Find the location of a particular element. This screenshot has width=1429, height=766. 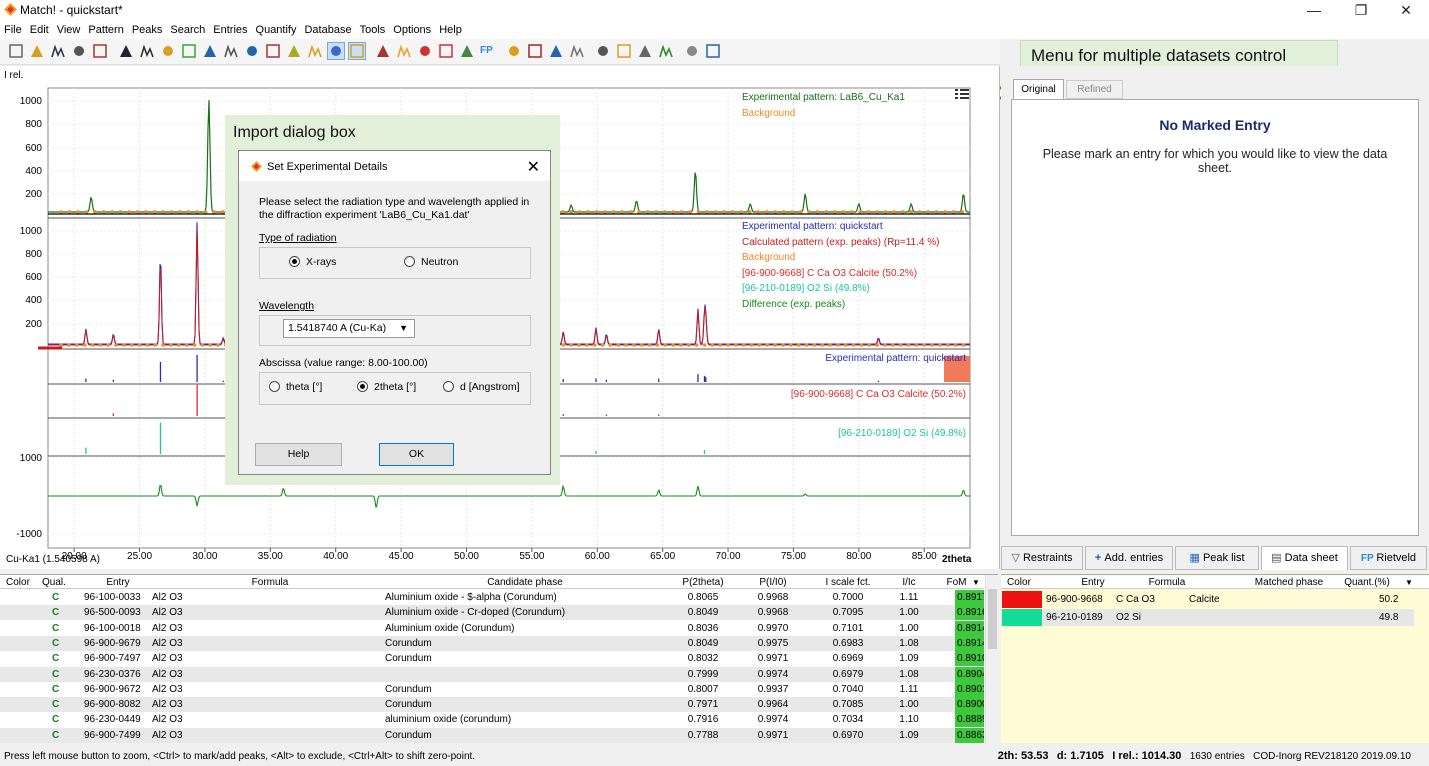

column-header: P(2theta) is located at coordinates (703, 582).